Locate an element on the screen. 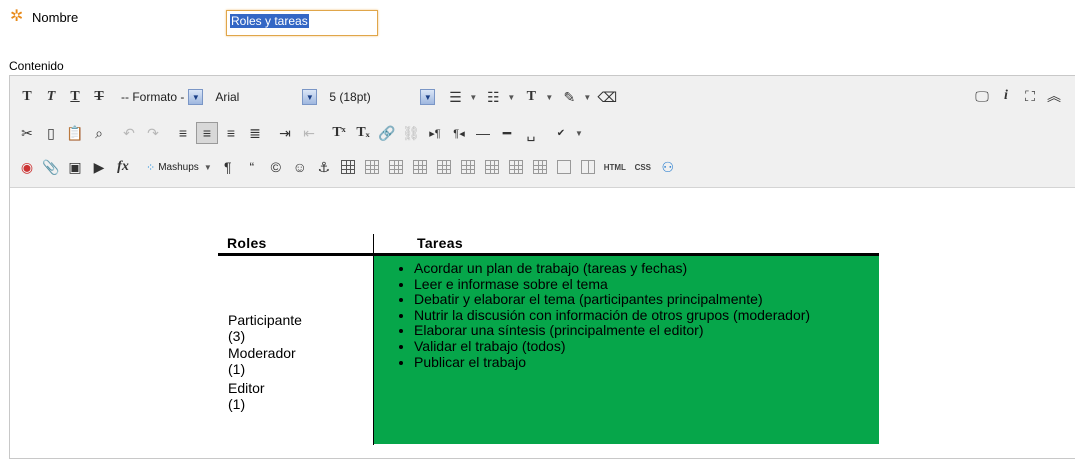 This screenshot has height=459, width=1075. table-split-cell-icon is located at coordinates (564, 167).